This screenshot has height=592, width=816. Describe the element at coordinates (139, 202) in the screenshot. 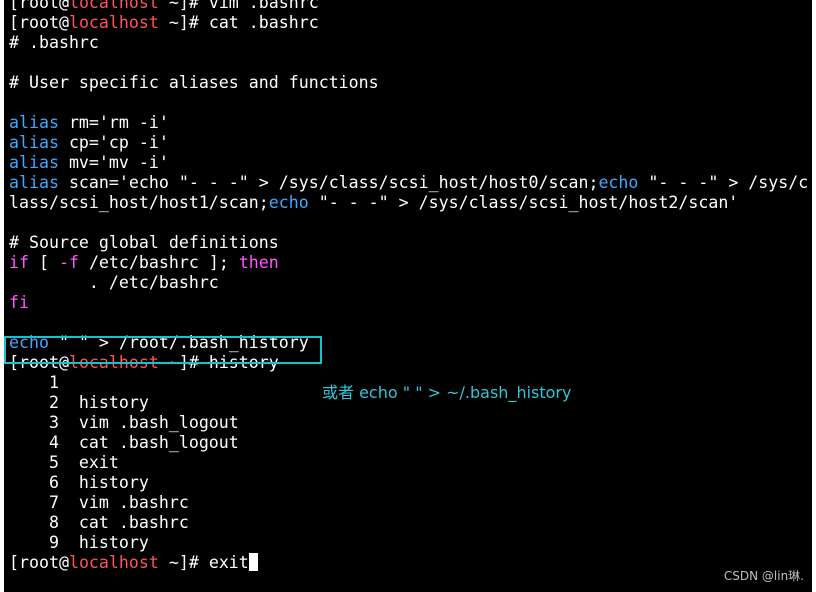

I see `alias-definition: lass/scsi_host/host1/scan;` at that location.